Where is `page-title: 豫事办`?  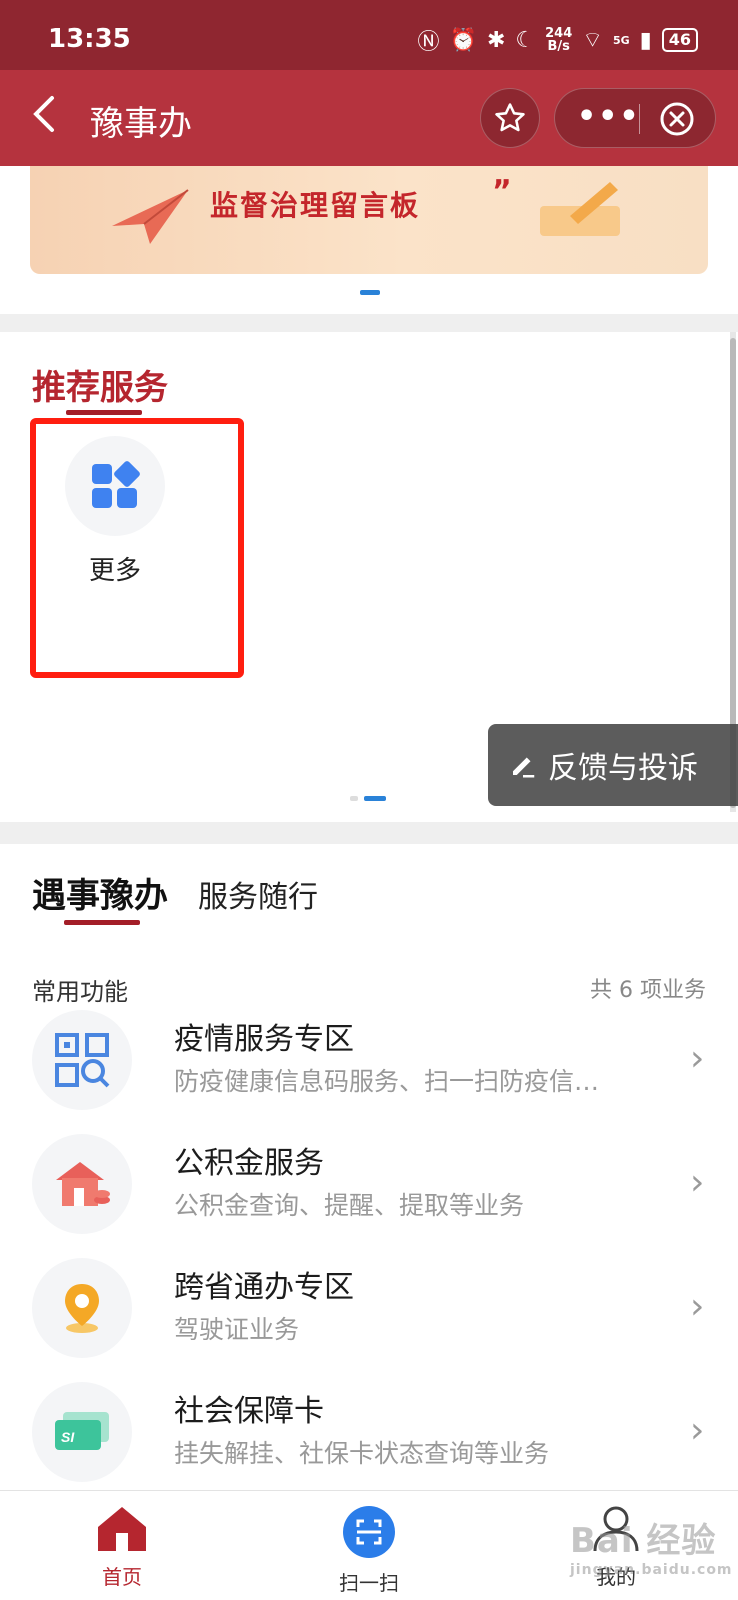 page-title: 豫事办 is located at coordinates (141, 124).